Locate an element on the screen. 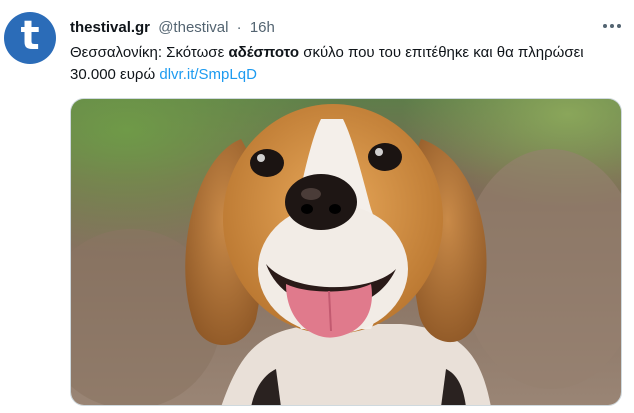 The height and width of the screenshot is (413, 634). tweet-header: thestival.gr @thestival · 16h is located at coordinates (172, 28).